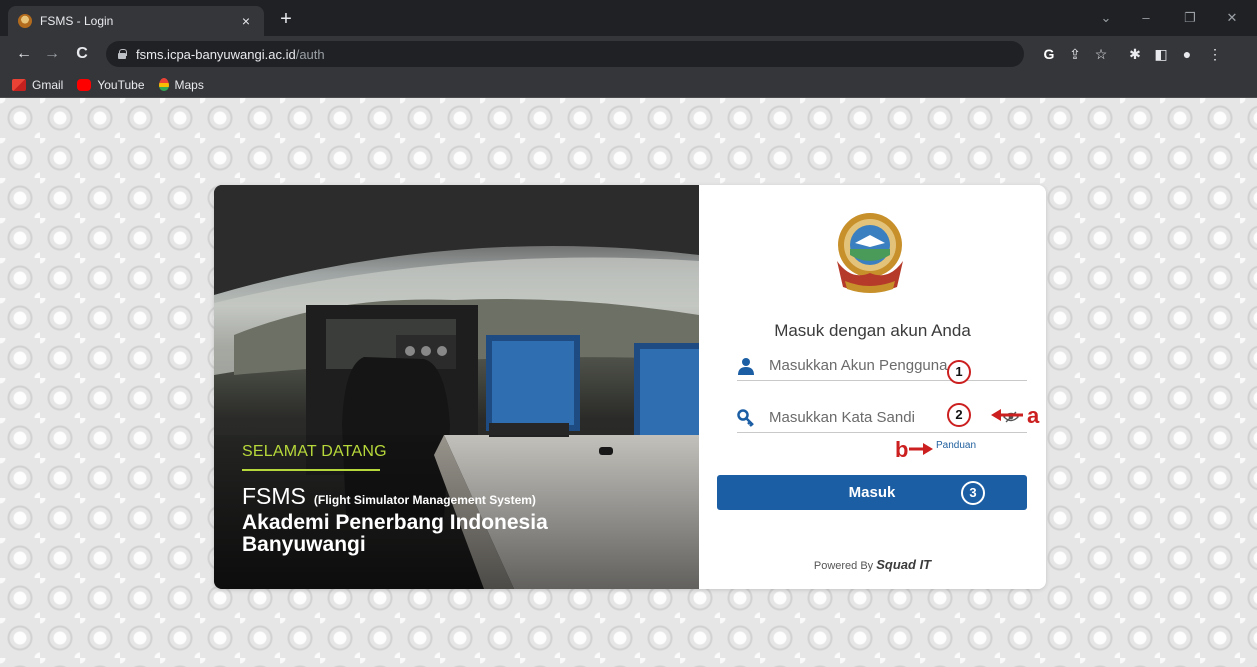  Describe the element at coordinates (628, 18) in the screenshot. I see `browser-tab-bar: FSMS - Login × + ⌄ – ❐ ✕` at that location.